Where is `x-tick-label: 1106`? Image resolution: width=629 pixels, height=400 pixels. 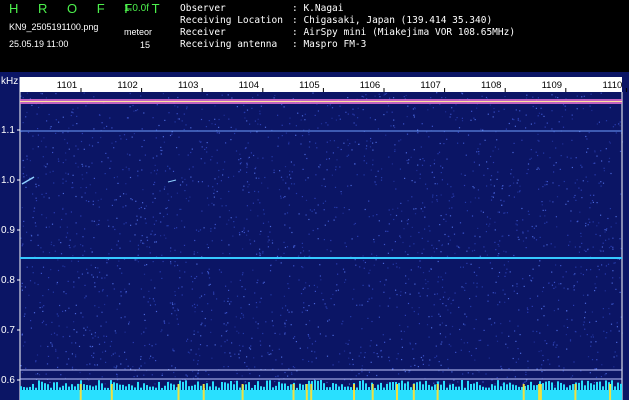
x-tick-label: 1106 is located at coordinates (370, 85).